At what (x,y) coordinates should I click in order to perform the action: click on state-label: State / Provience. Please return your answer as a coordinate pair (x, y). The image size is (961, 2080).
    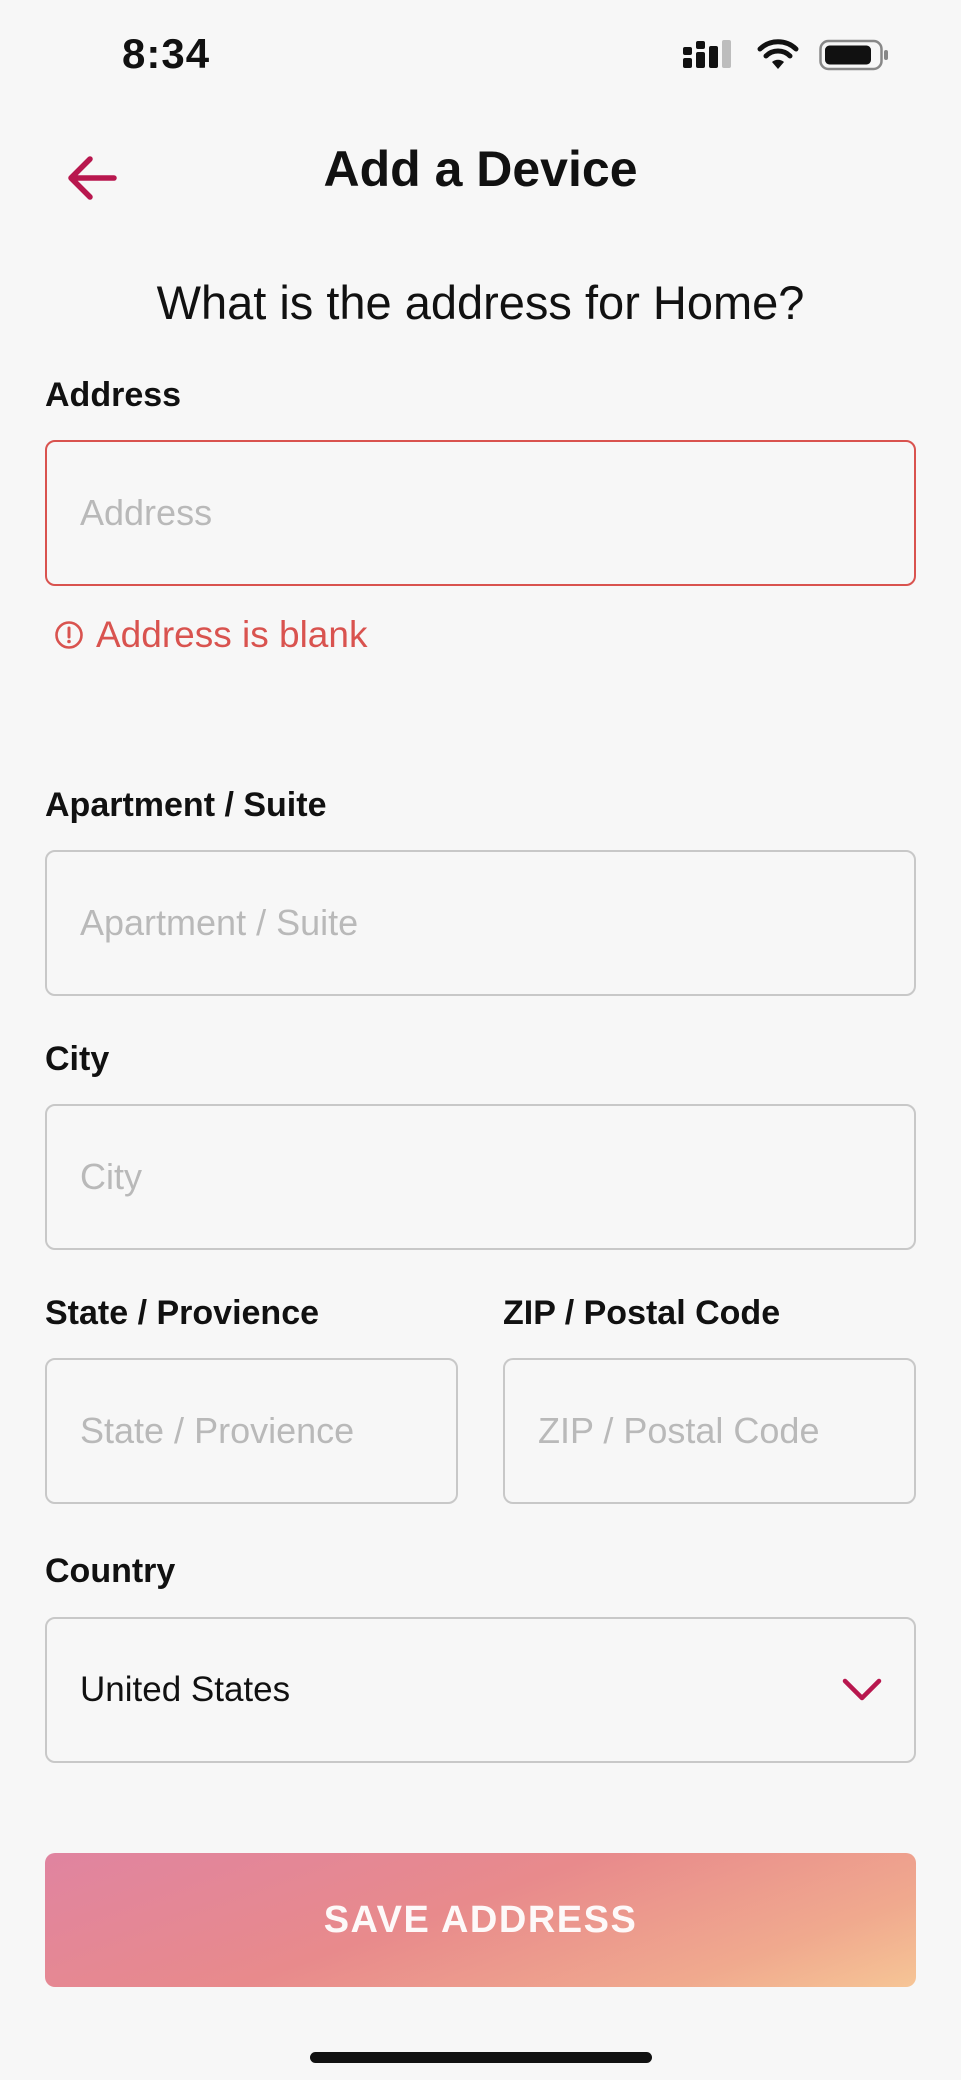
    Looking at the image, I should click on (182, 1313).